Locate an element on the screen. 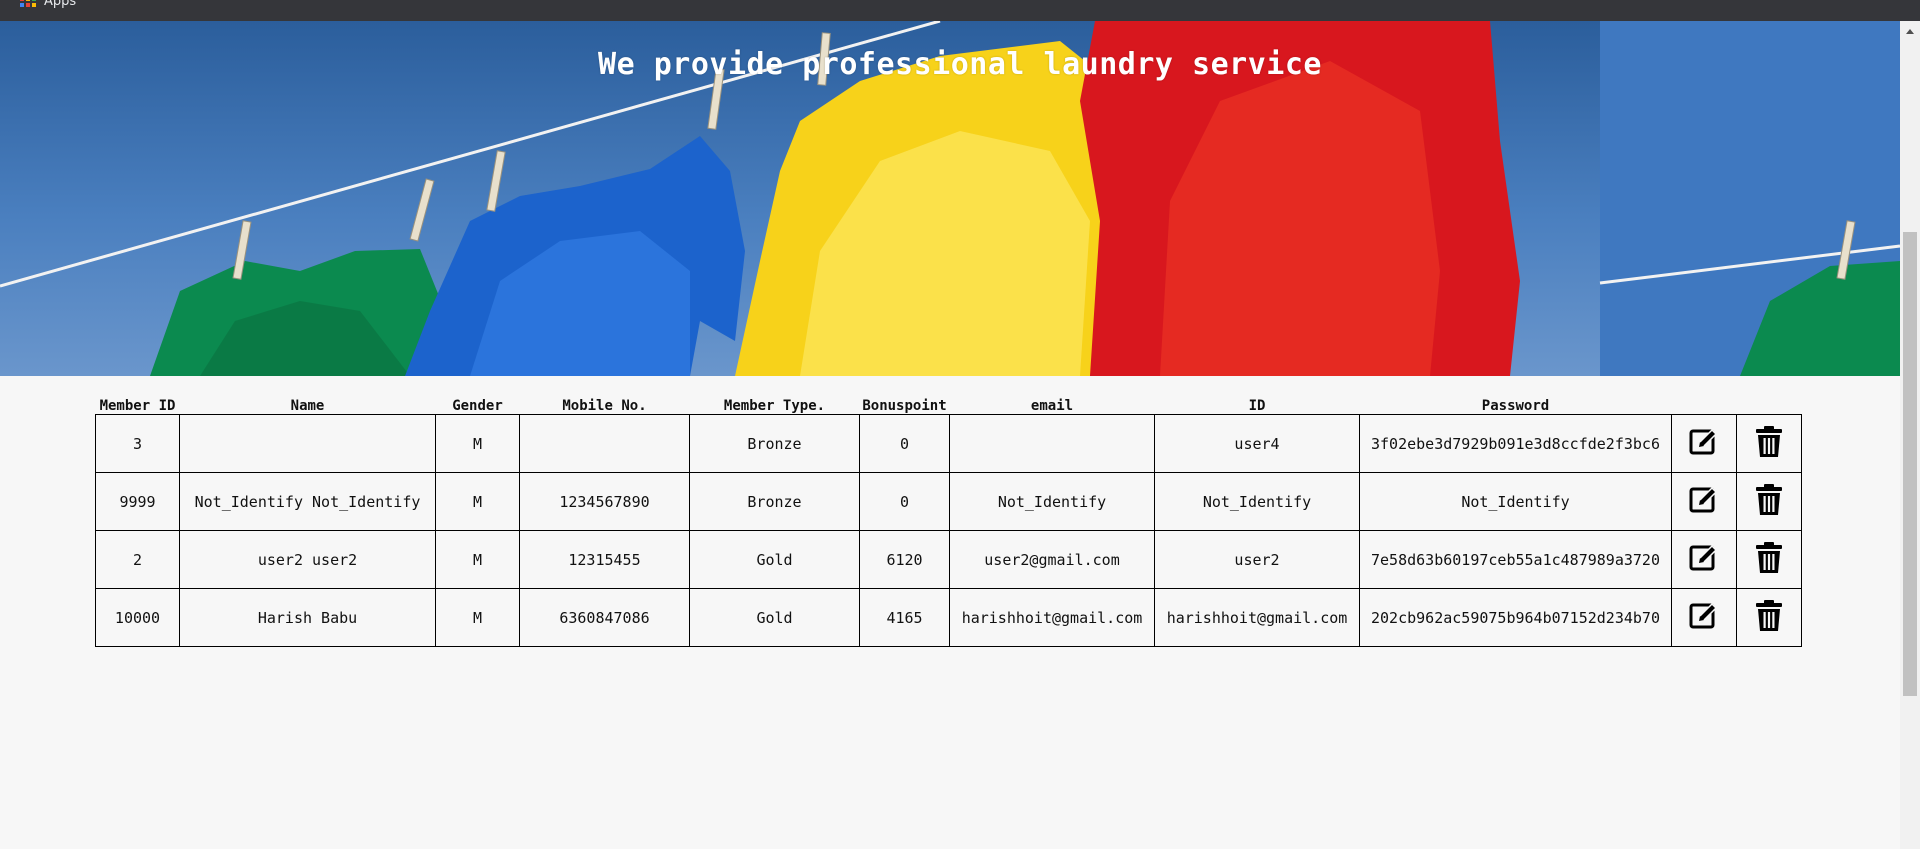 The width and height of the screenshot is (1920, 849). header-password: Password is located at coordinates (1515, 406).